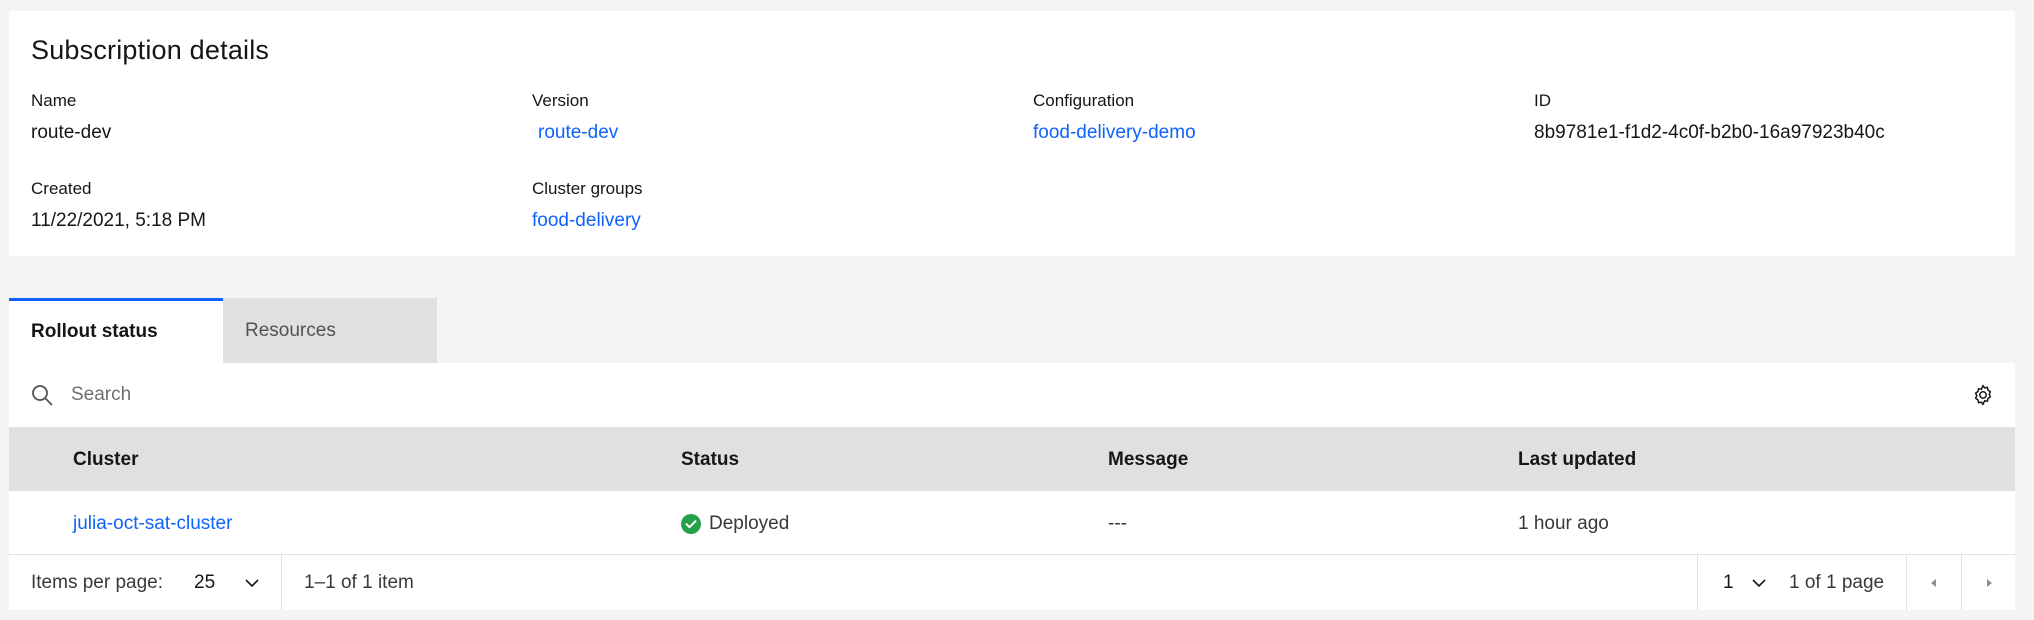 This screenshot has width=2034, height=620. Describe the element at coordinates (1983, 395) in the screenshot. I see `gear-icon` at that location.